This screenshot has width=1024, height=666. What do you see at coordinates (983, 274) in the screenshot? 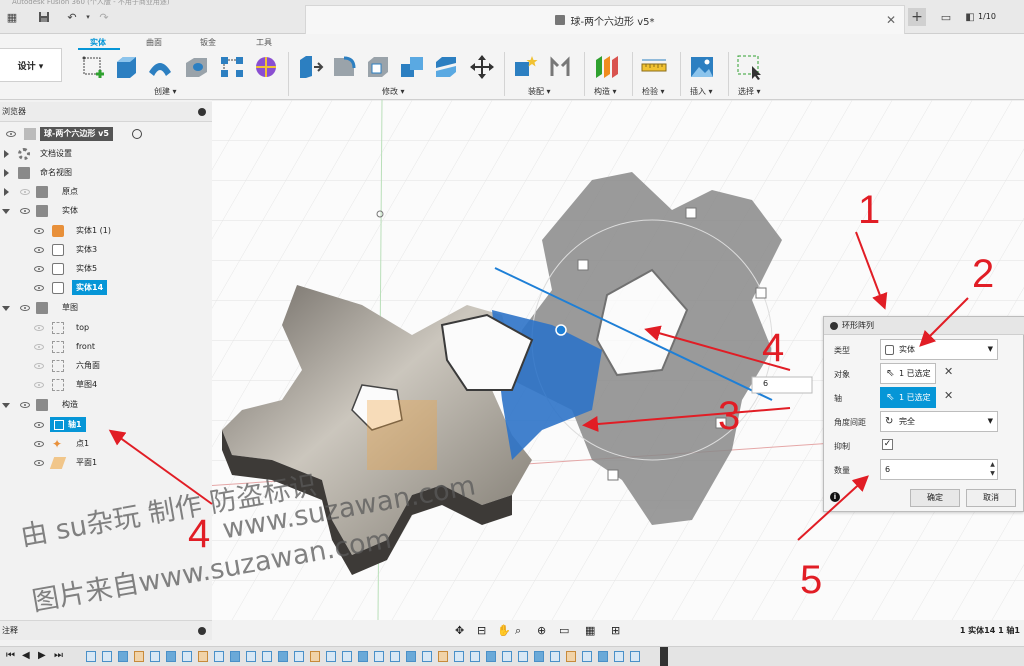
I see `annotation-number-2: 2` at bounding box center [983, 274].